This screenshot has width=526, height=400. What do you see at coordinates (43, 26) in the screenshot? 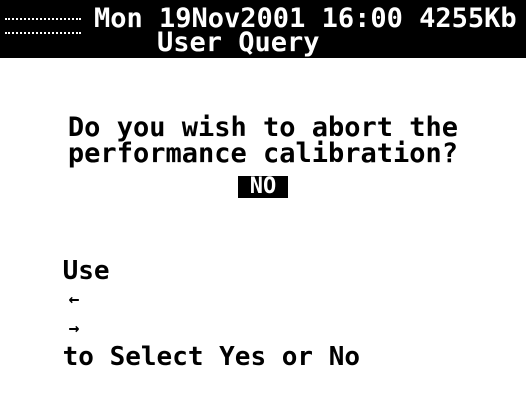
I see `menu-dots-icon` at bounding box center [43, 26].